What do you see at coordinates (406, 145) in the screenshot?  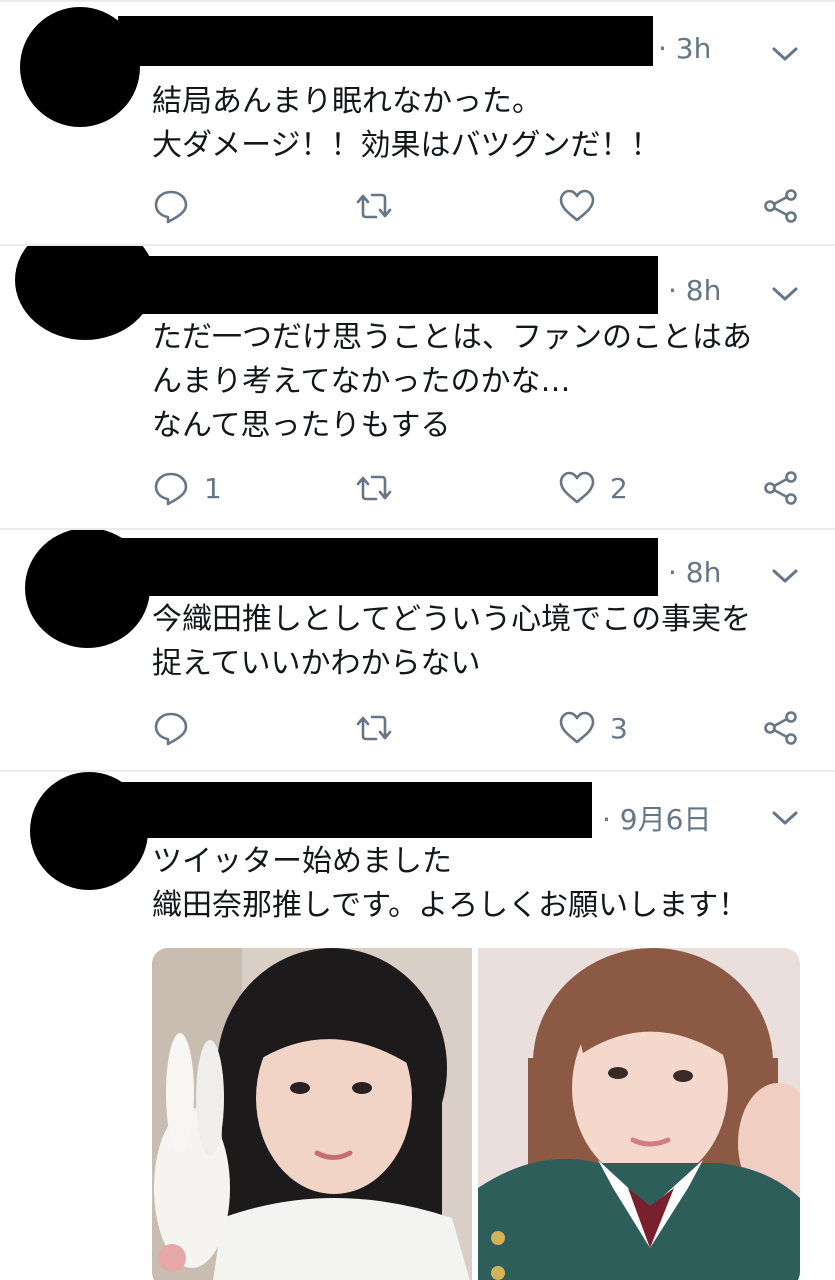 I see `tweet-text-line: 大ダメージ！！効果はバツグンだ！！` at bounding box center [406, 145].